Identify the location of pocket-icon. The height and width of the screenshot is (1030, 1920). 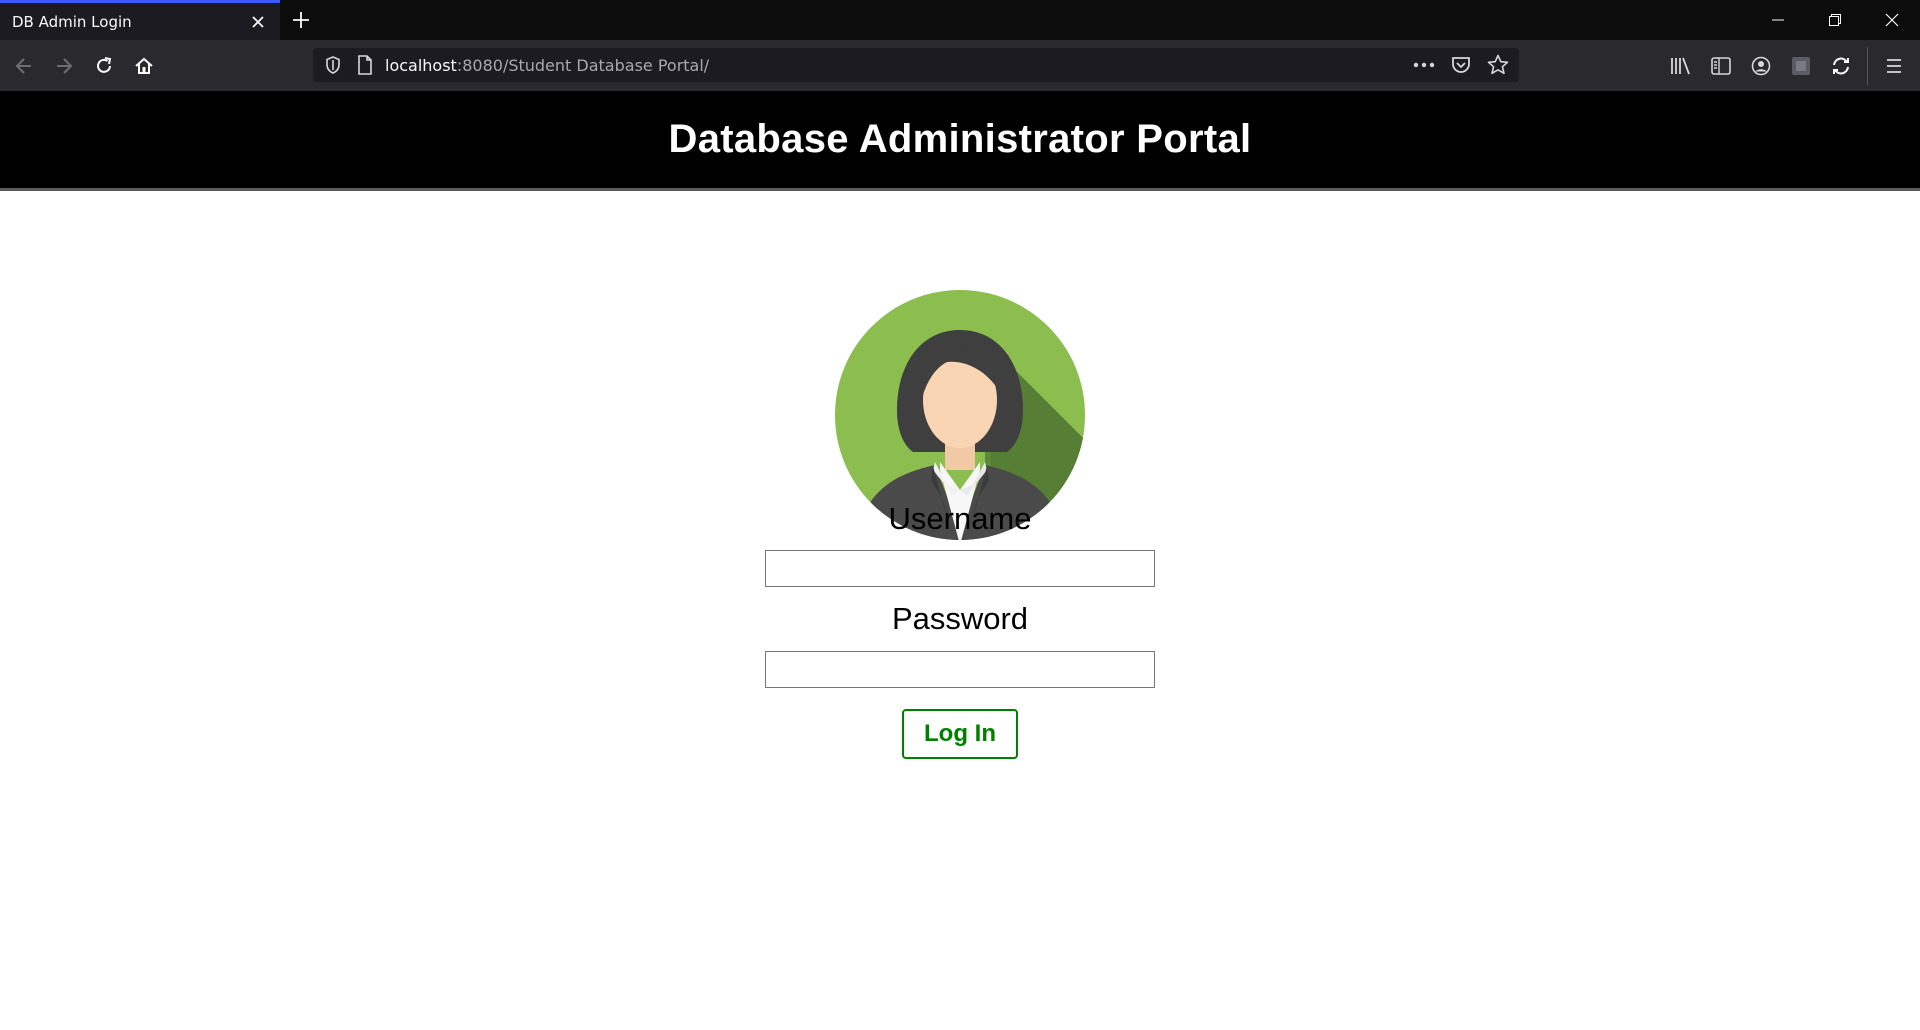
(1461, 65).